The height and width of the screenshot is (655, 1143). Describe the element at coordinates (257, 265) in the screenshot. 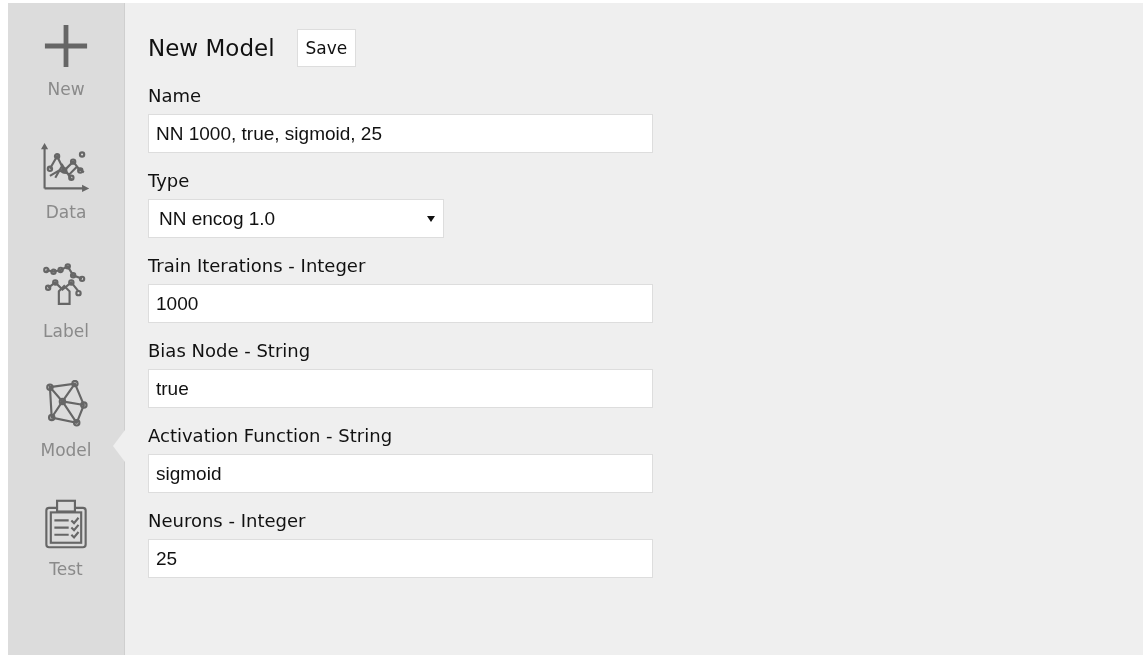

I see `field-label: Train Iterations - Integer` at that location.